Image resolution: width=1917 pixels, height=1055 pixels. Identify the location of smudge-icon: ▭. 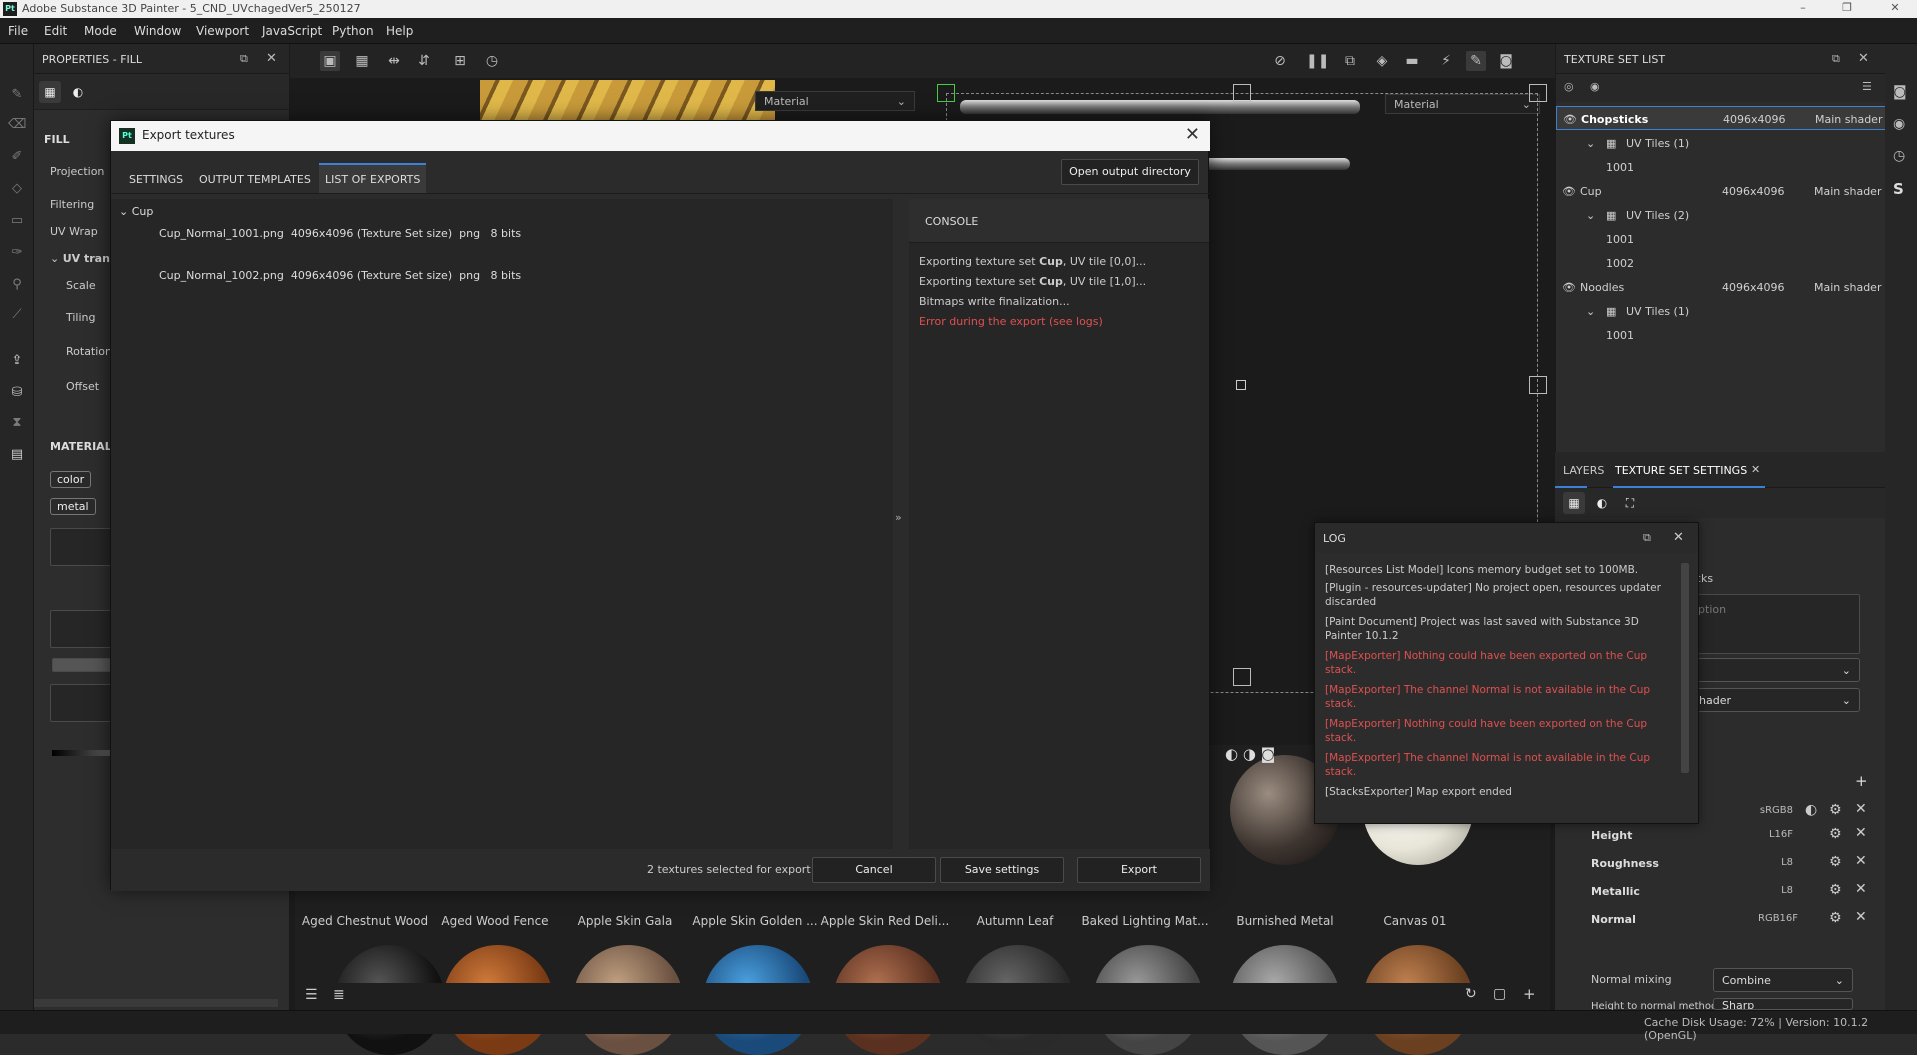
(17, 221).